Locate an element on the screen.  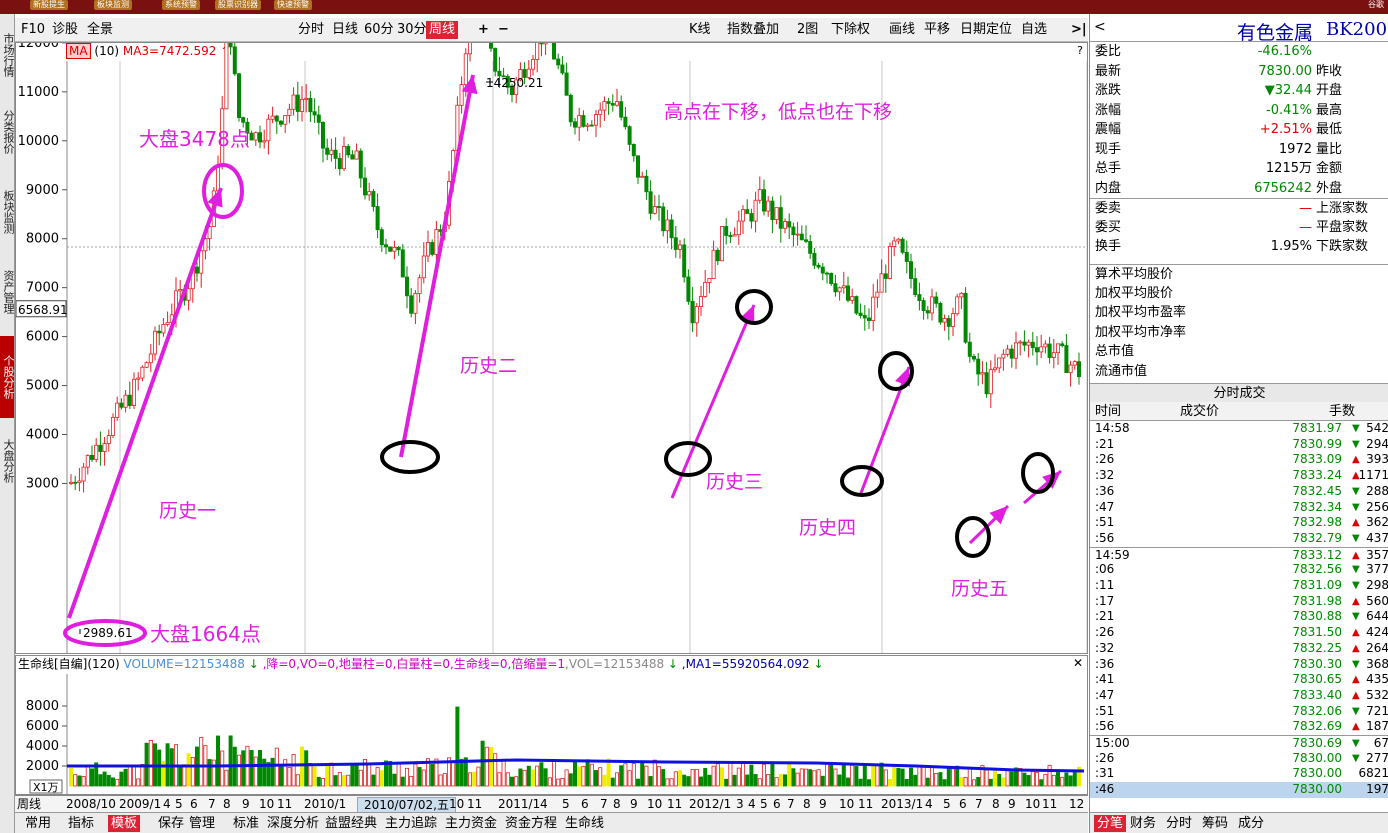
y-tick-label: 3000 is located at coordinates (42, 483).